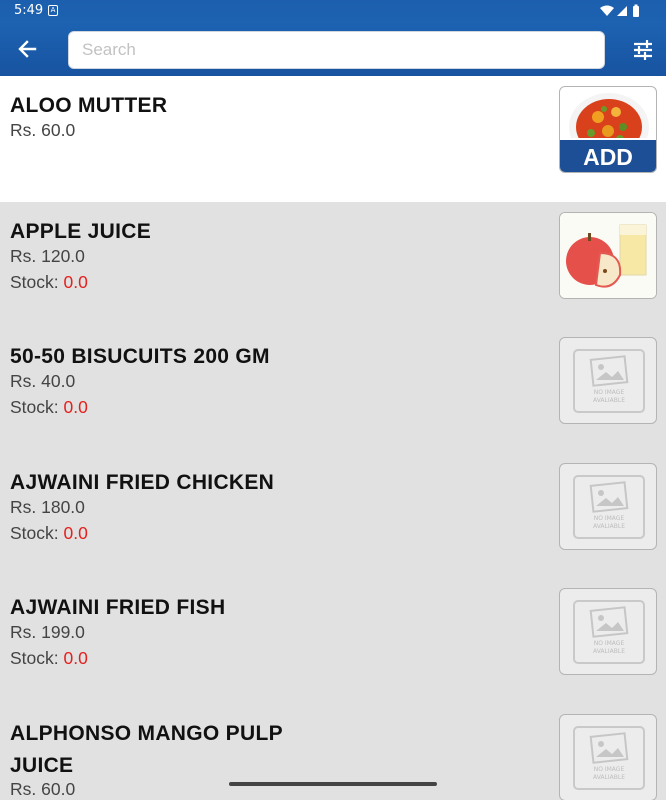 Image resolution: width=666 pixels, height=800 pixels. I want to click on product-name: 50-50 BISUCUITS 200 GM, so click(140, 356).